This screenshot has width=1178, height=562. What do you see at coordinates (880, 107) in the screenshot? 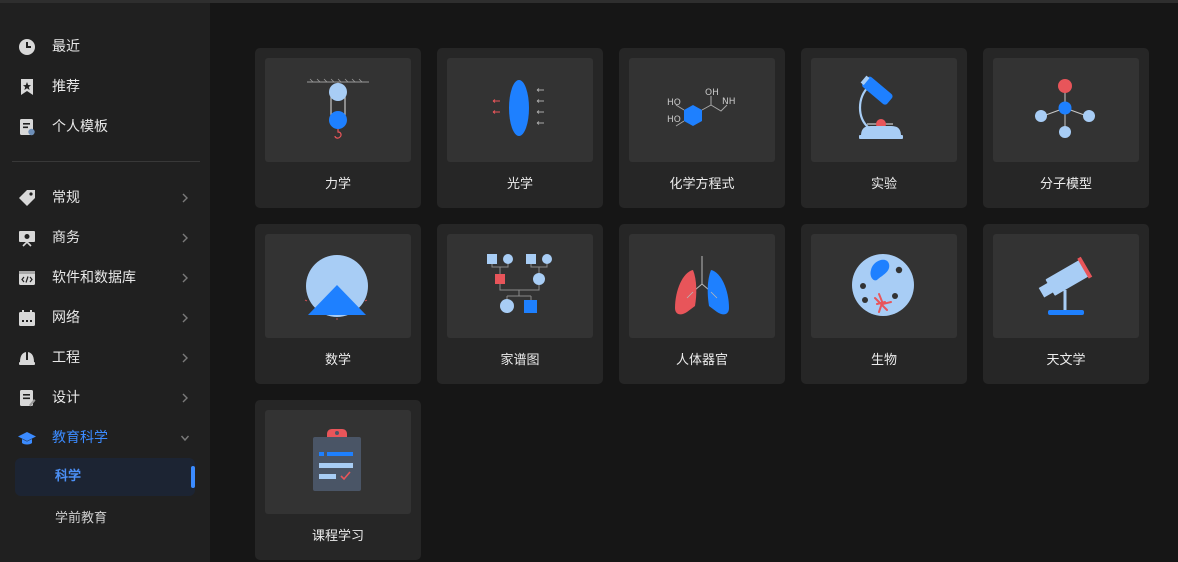
I see `microscope-icon` at bounding box center [880, 107].